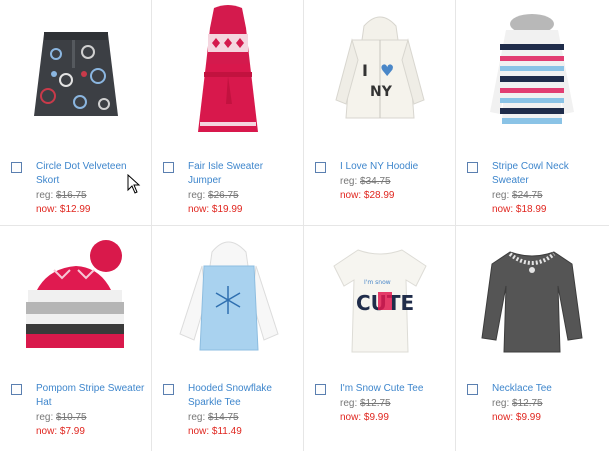  What do you see at coordinates (395, 181) in the screenshot?
I see `product-info: I Love NY Hoodie reg: $34.75 now: $28.99` at bounding box center [395, 181].